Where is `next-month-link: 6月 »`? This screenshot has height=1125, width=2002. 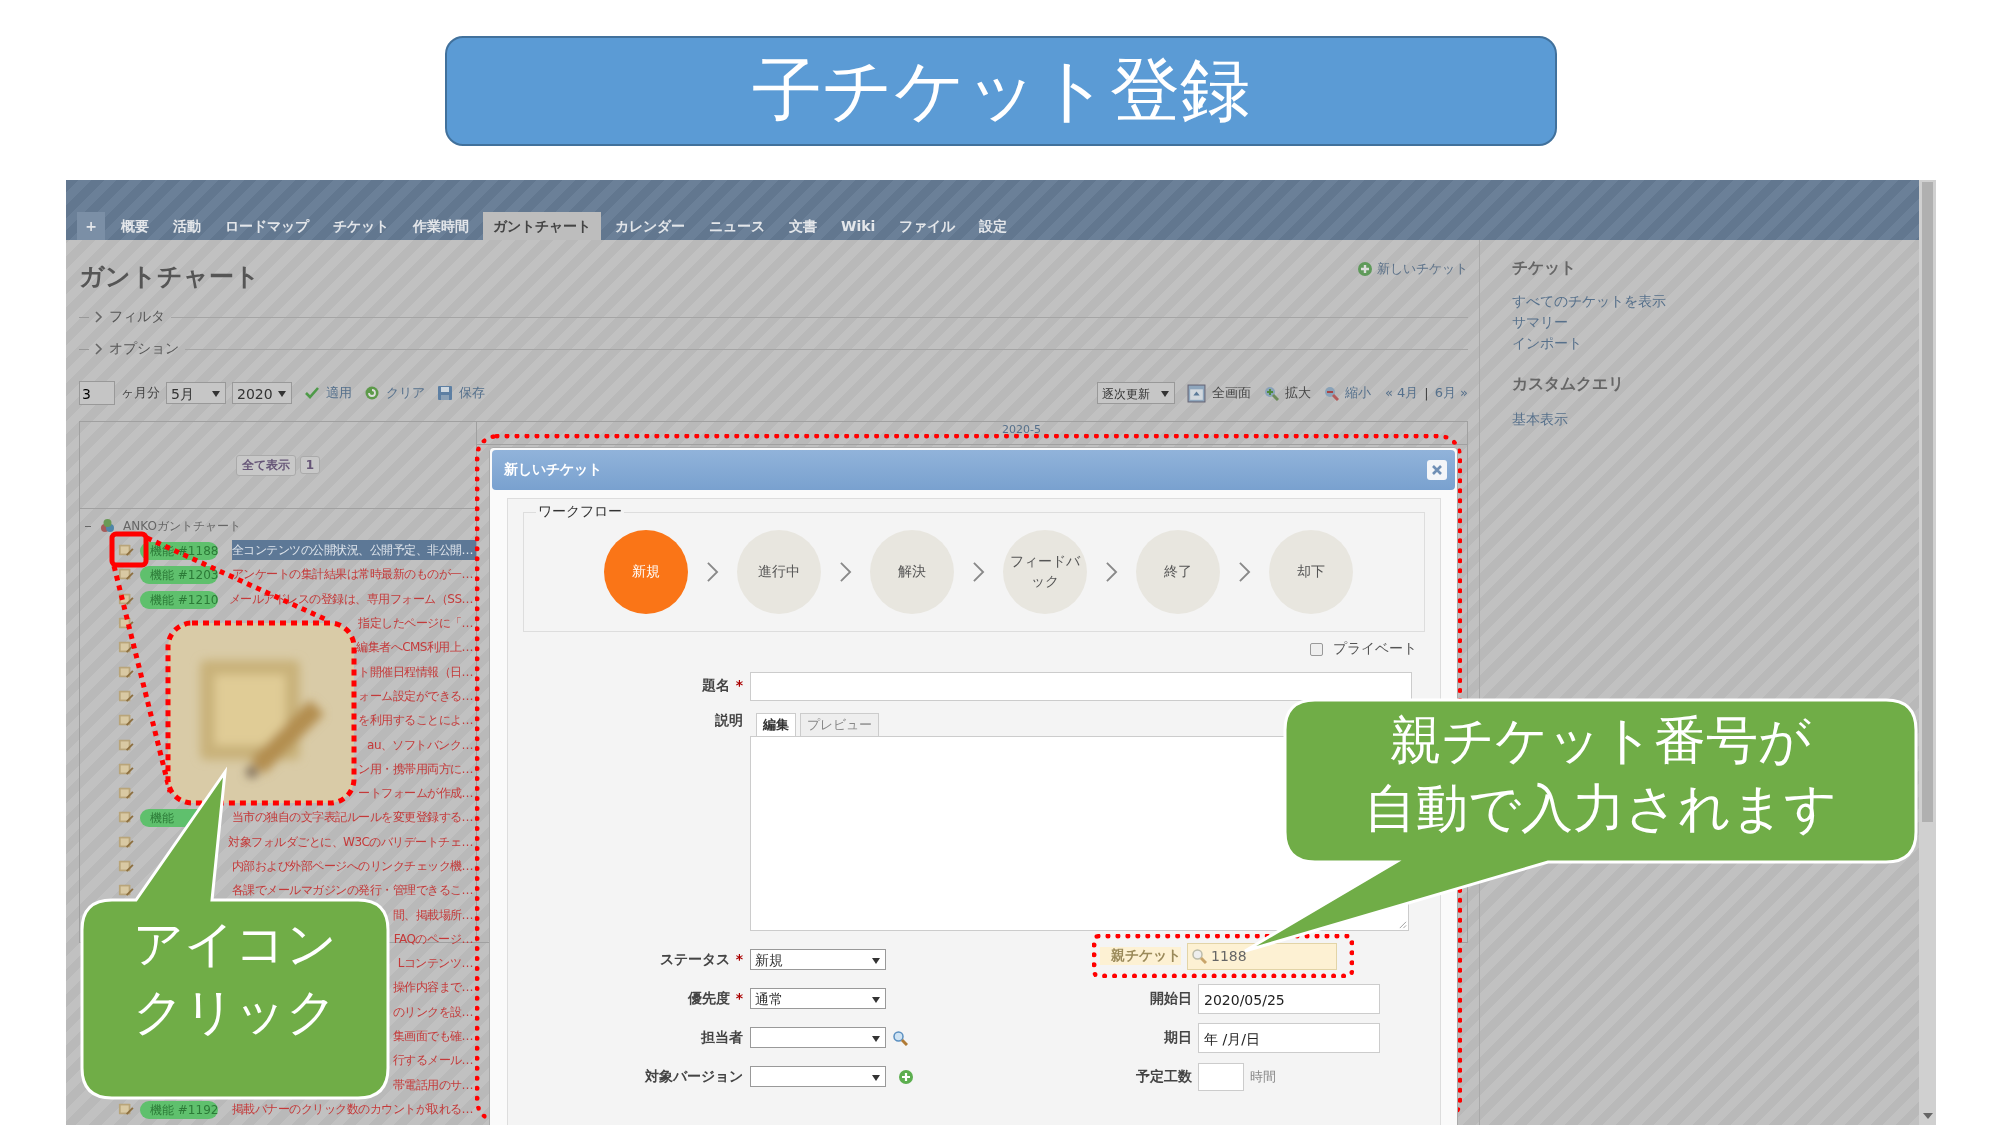 next-month-link: 6月 » is located at coordinates (1451, 393).